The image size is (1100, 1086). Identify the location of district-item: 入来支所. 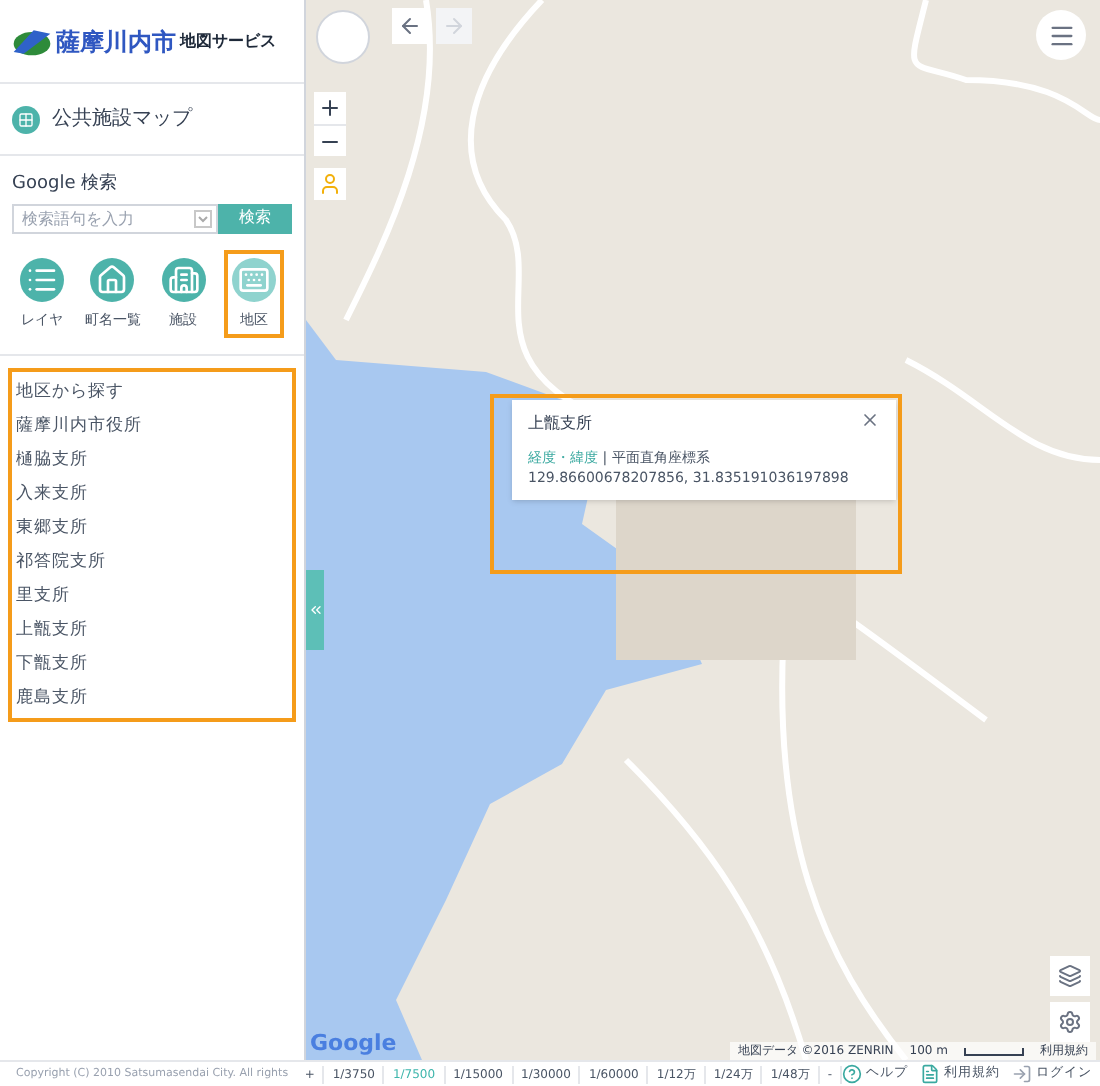
(152, 494).